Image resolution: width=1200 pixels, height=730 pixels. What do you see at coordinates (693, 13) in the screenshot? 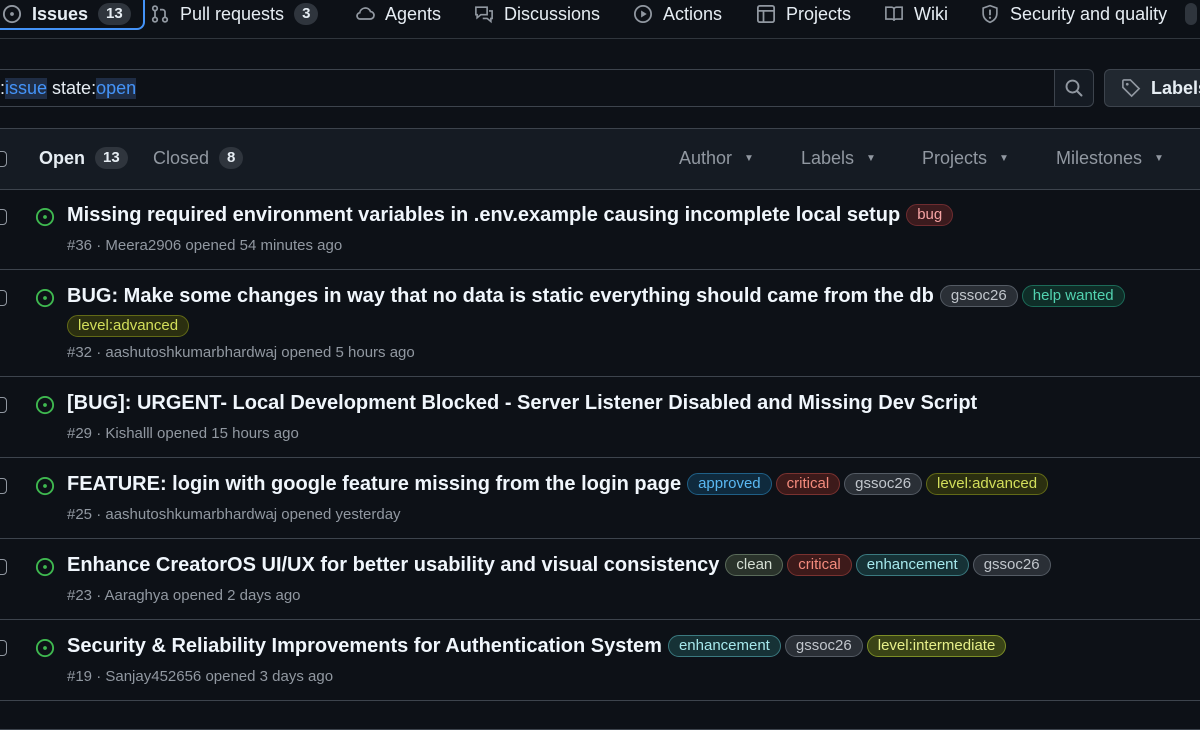
I see `tab-actions-label: Actions` at bounding box center [693, 13].